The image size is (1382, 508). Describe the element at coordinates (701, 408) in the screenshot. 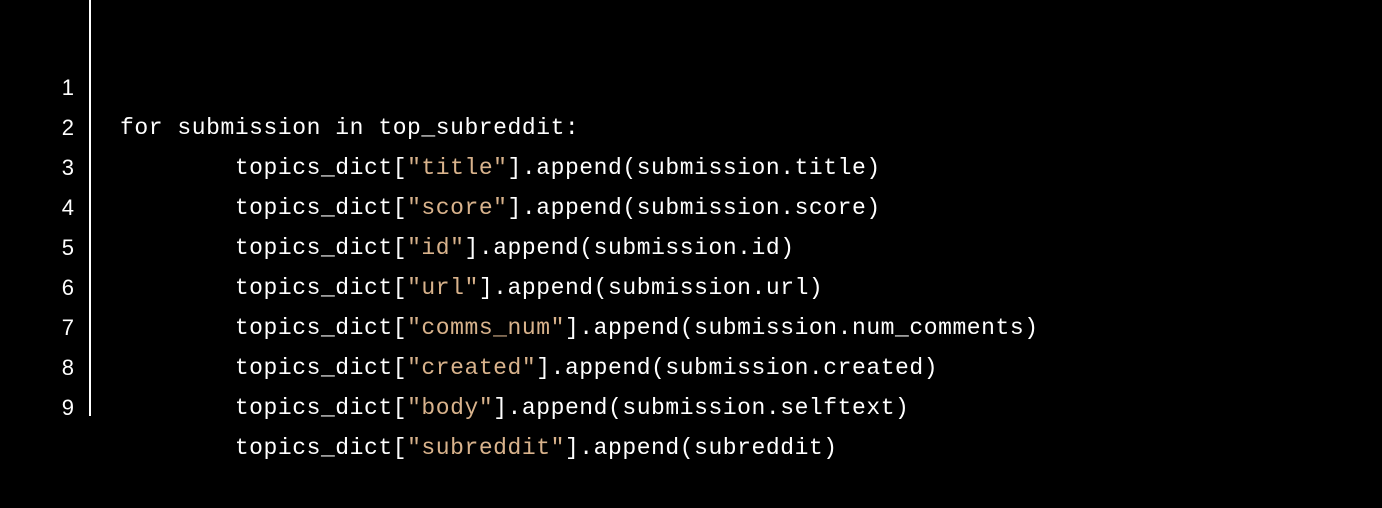

I see `code-suffix: ].append(submission.selftext)` at that location.